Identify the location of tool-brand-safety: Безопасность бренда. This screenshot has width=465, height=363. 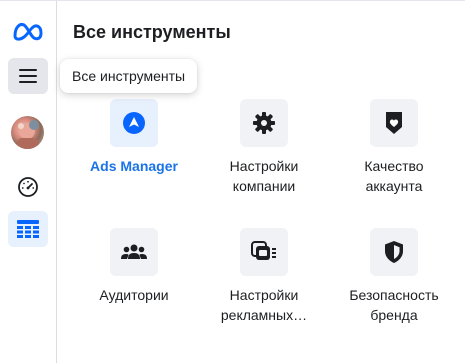
(394, 276).